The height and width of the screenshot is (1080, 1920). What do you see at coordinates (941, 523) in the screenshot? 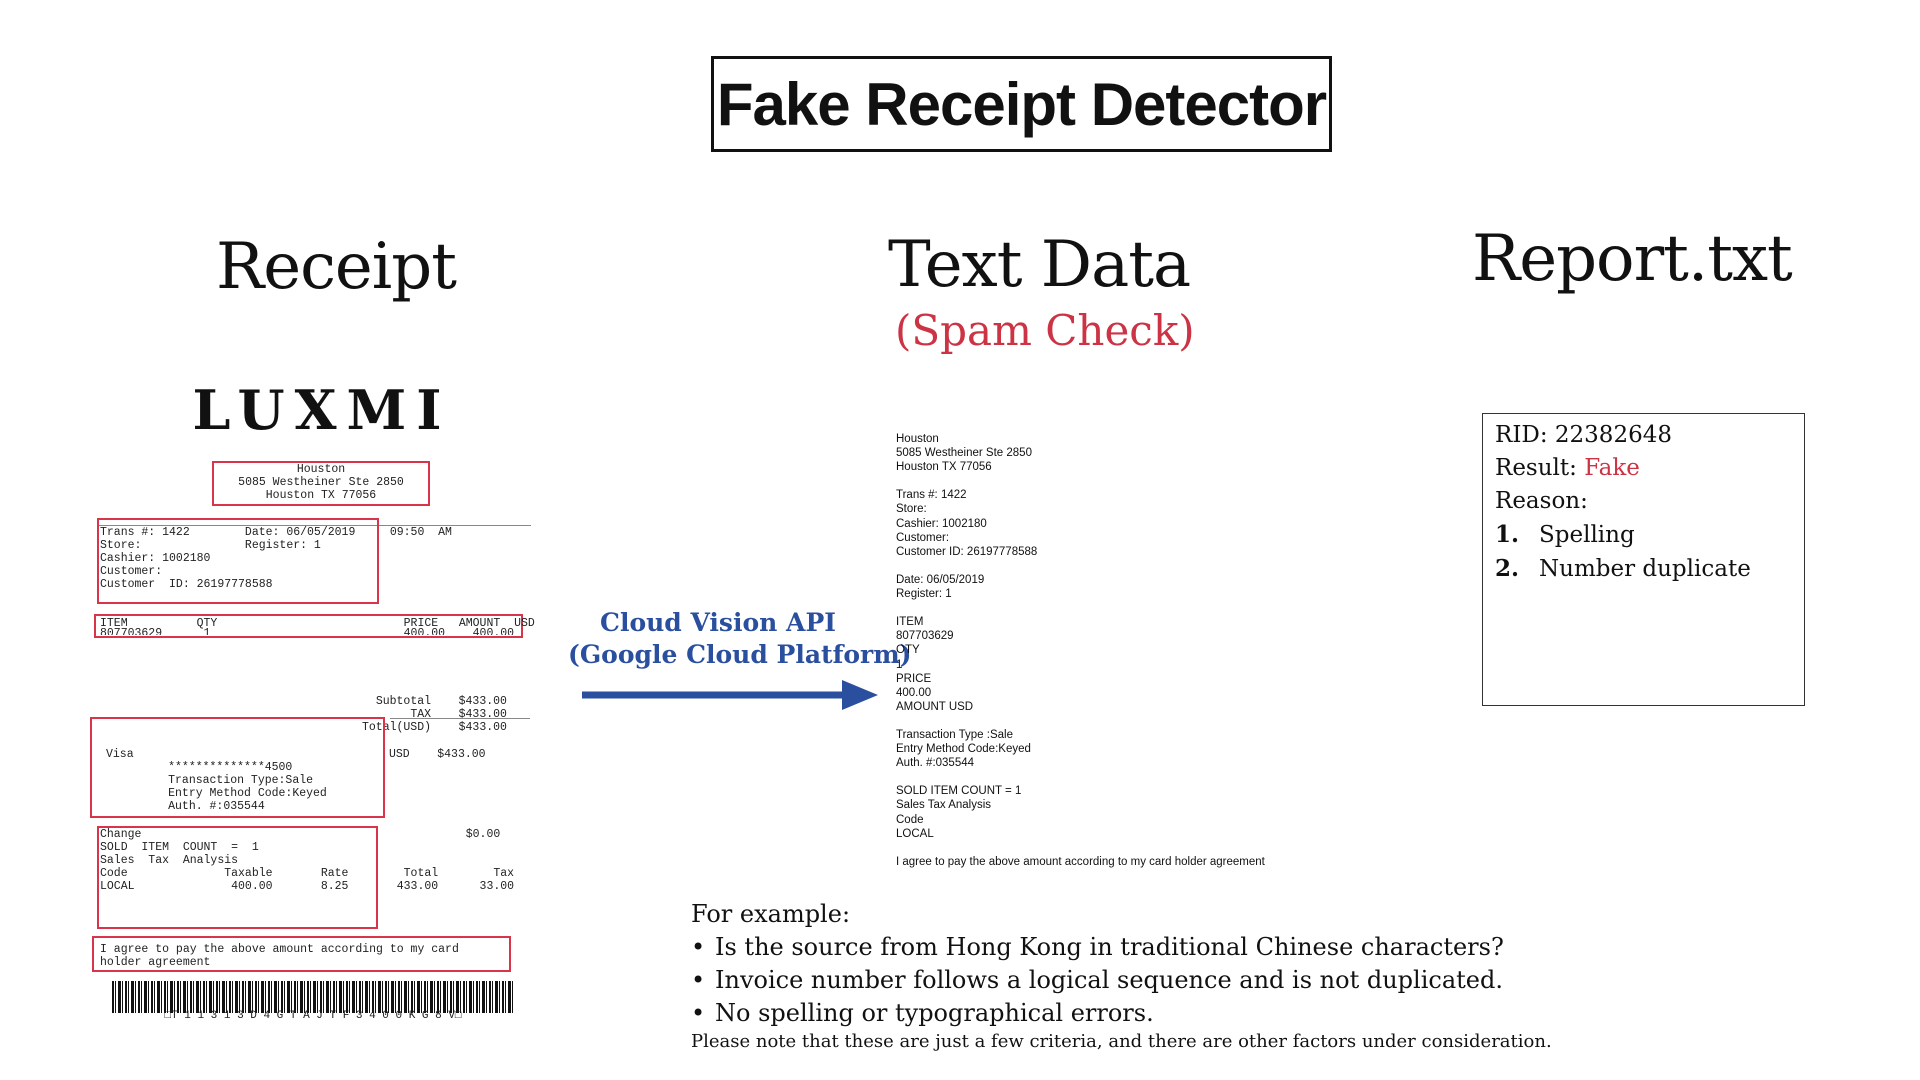
I see `text-data-line: Cashier: 1002180` at bounding box center [941, 523].